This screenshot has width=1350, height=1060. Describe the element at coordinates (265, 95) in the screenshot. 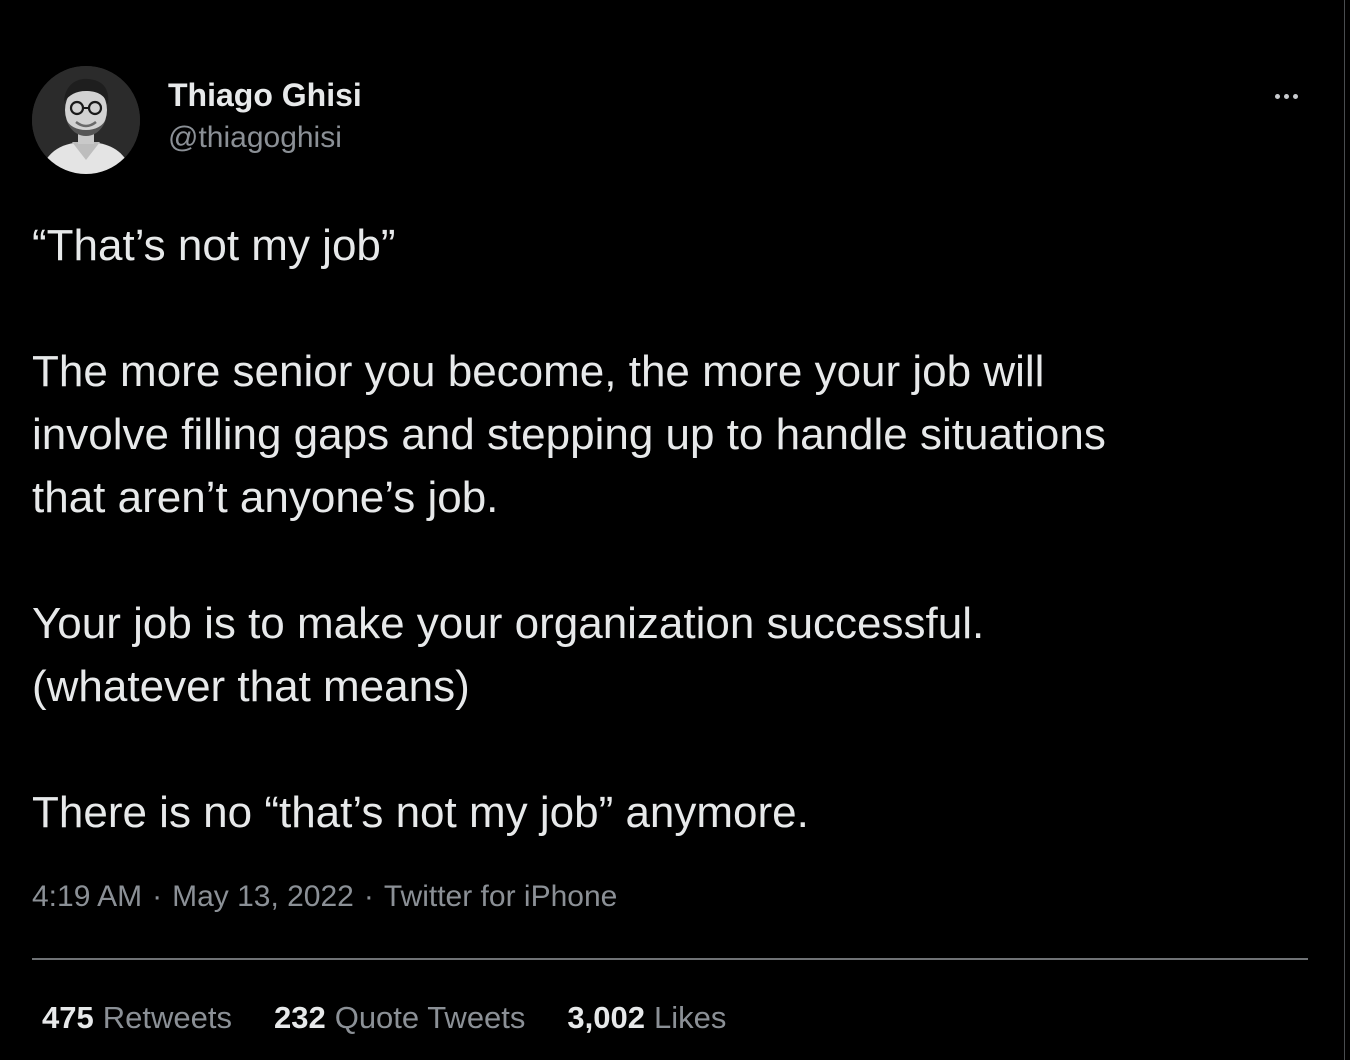

I see `author-display-name: Thiago Ghisi` at that location.